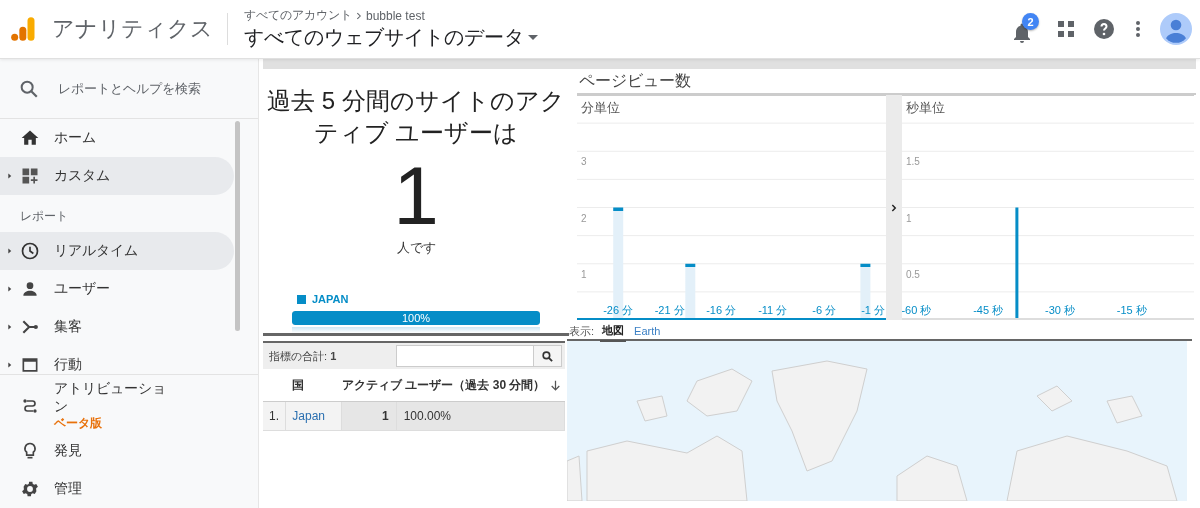 The height and width of the screenshot is (508, 1200). I want to click on home-icon, so click(30, 138).